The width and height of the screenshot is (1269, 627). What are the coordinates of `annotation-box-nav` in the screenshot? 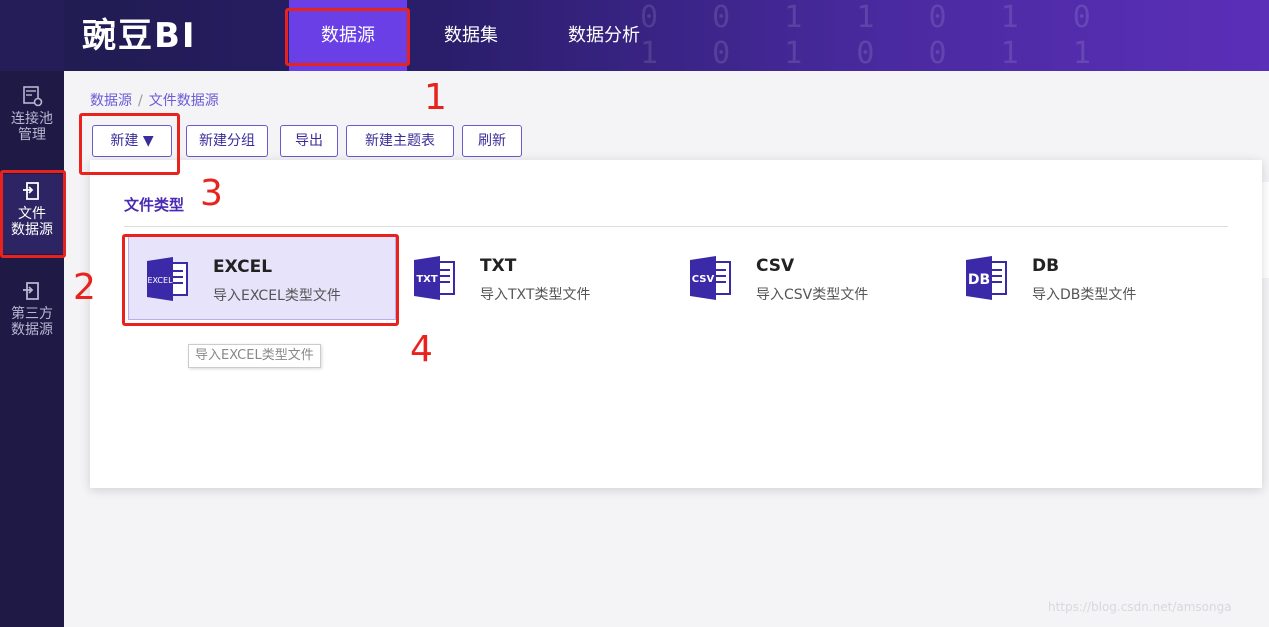 It's located at (347, 37).